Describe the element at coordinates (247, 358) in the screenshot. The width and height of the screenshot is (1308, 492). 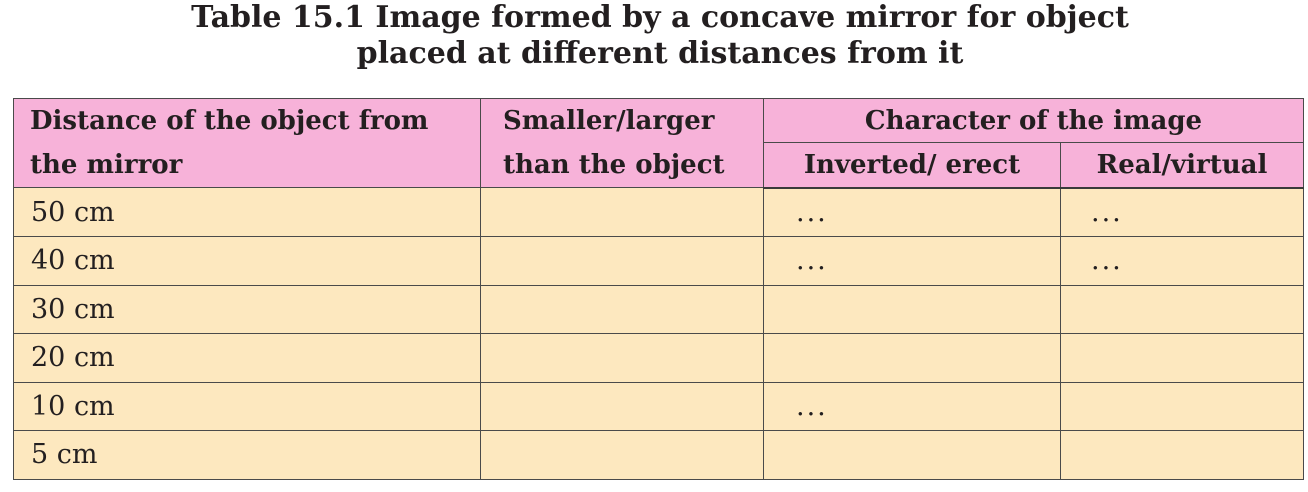
I see `cell-distance: 20 cm` at that location.